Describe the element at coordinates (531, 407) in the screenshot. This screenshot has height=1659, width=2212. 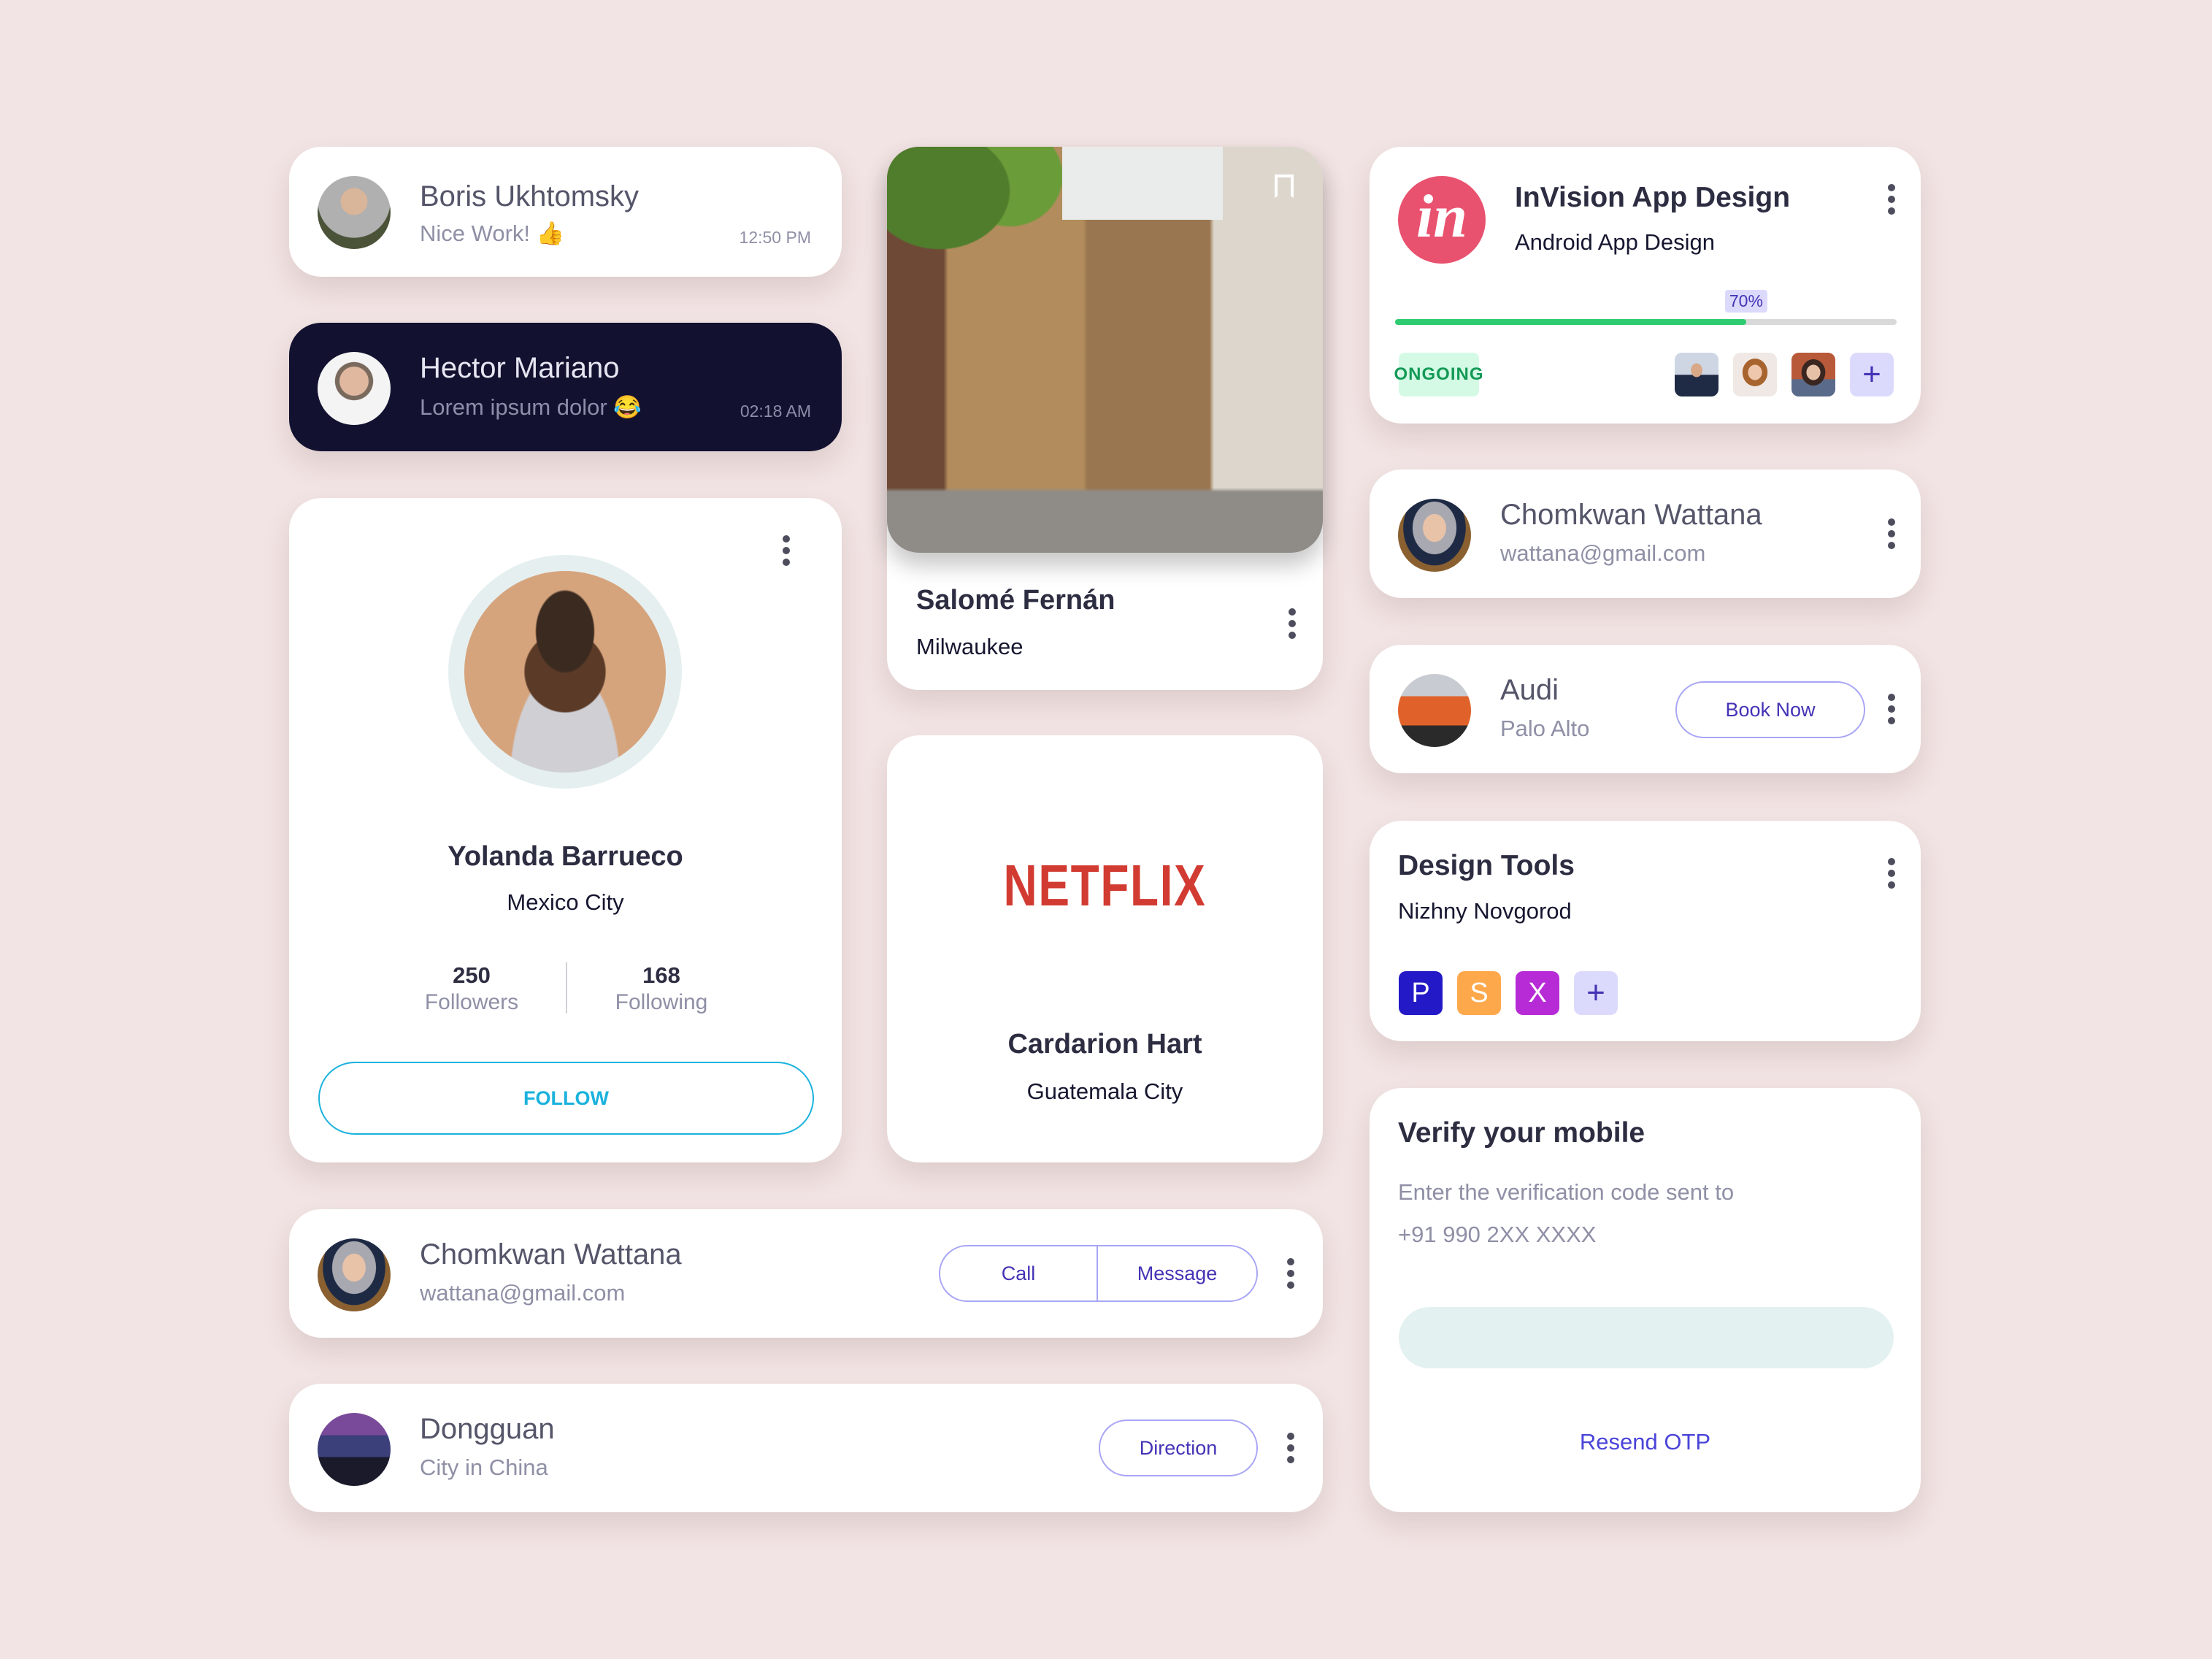
I see `chat-message-preview: Lorem ipsum dolor 😂` at that location.